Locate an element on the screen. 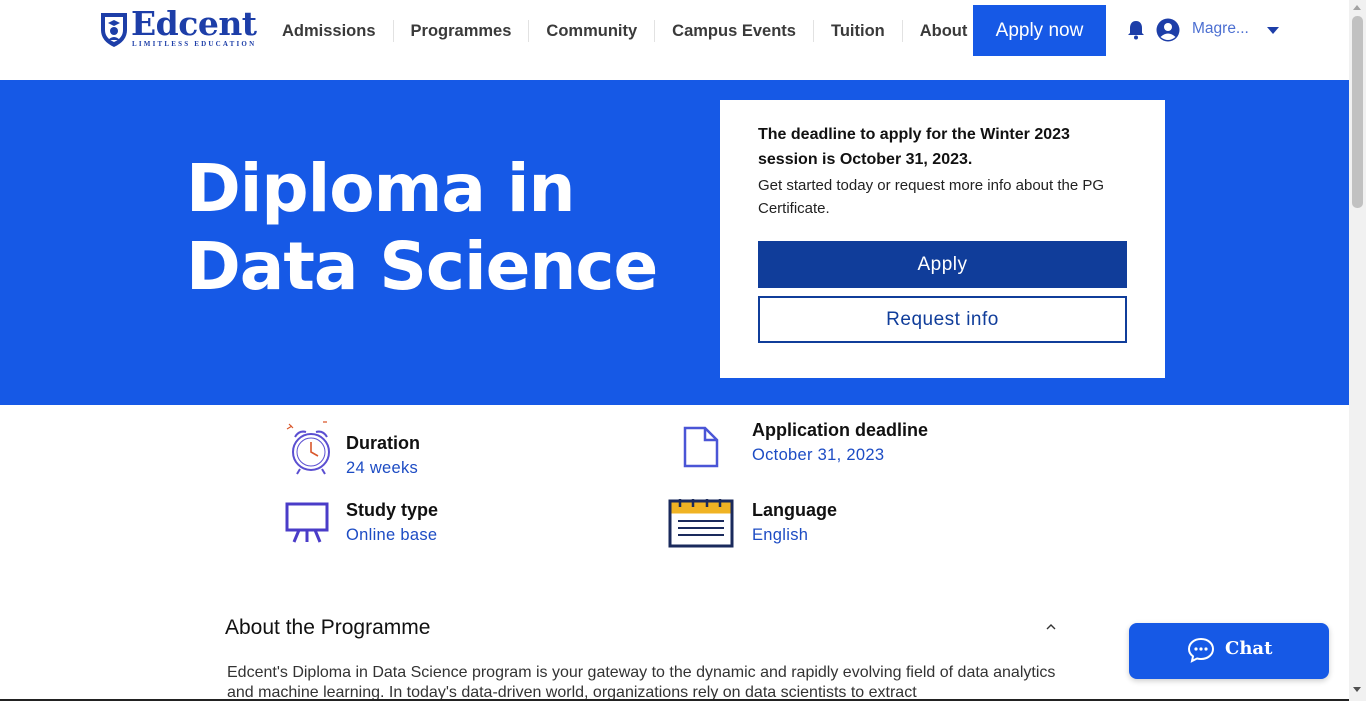 The image size is (1366, 701). alarm-clock-icon is located at coordinates (308, 448).